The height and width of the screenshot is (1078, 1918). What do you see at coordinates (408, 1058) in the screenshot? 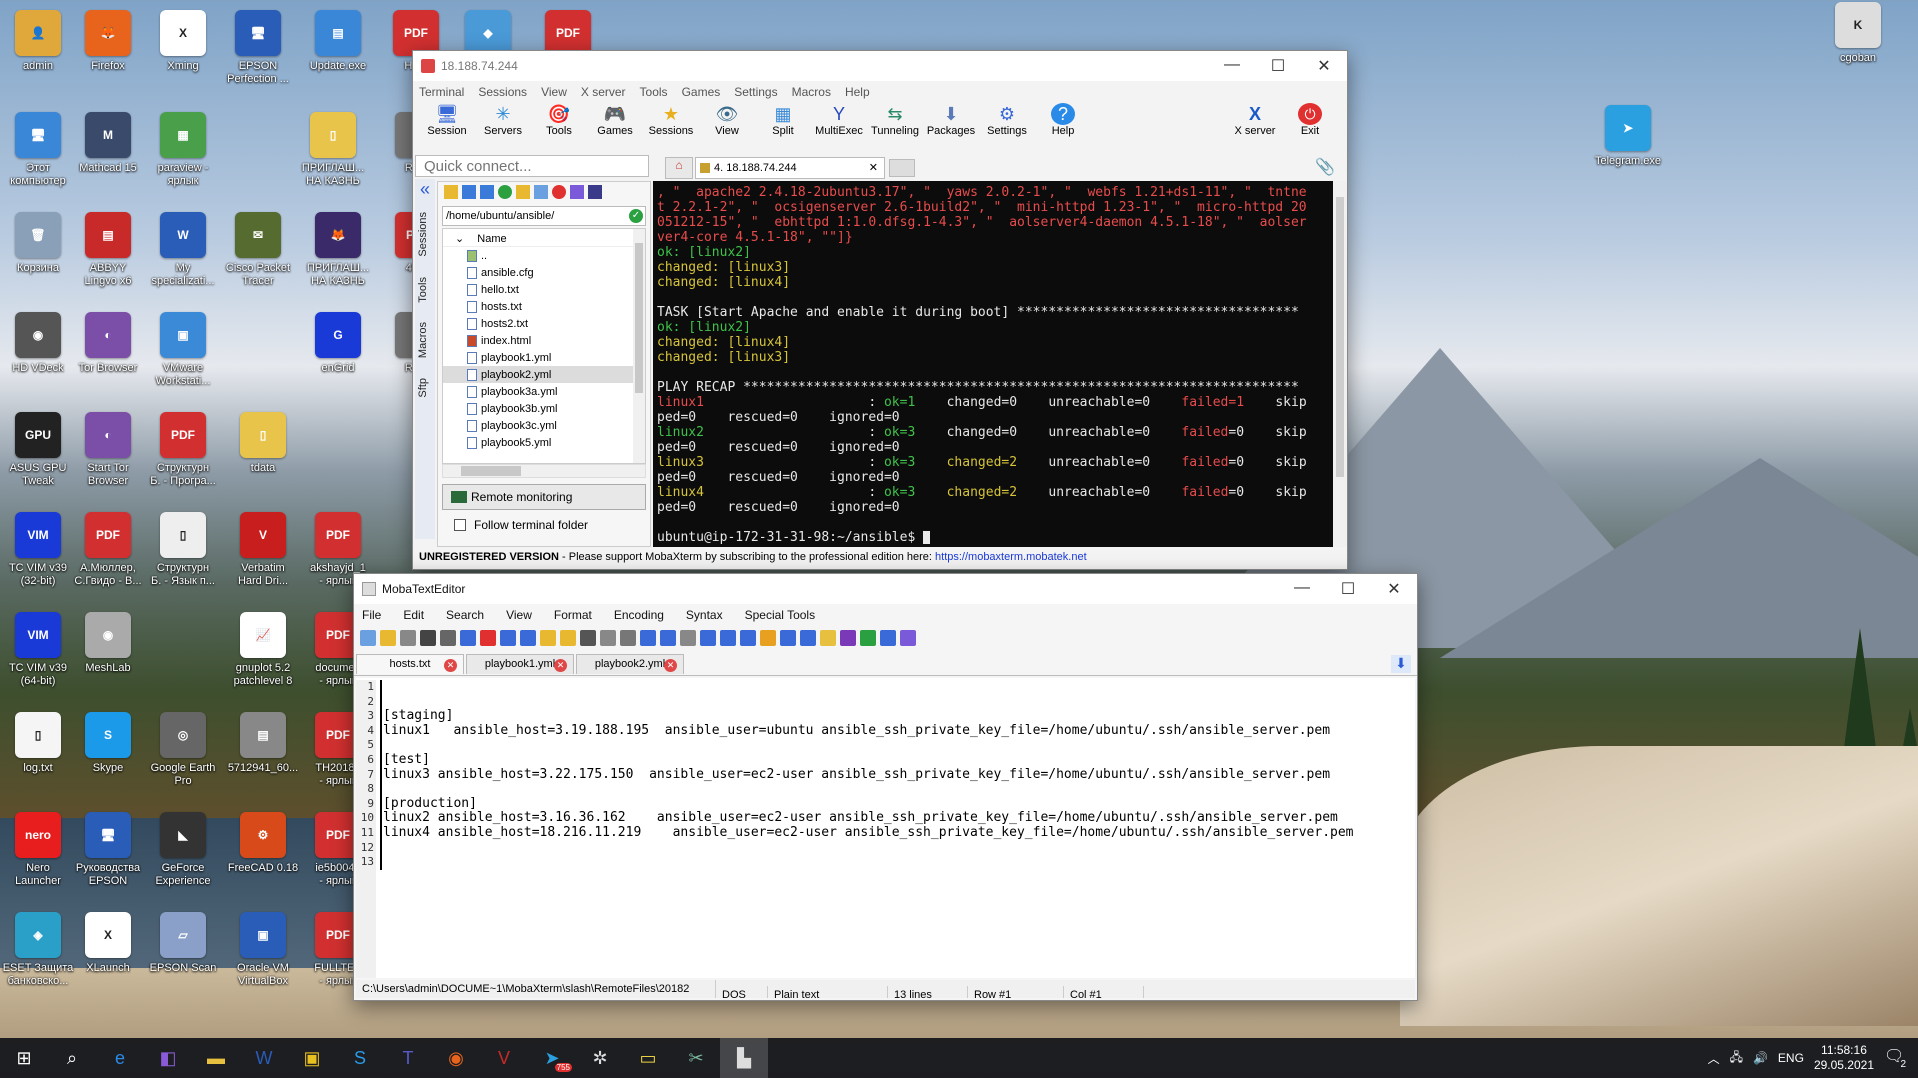
I see `taskbar-teams-button: T` at bounding box center [408, 1058].